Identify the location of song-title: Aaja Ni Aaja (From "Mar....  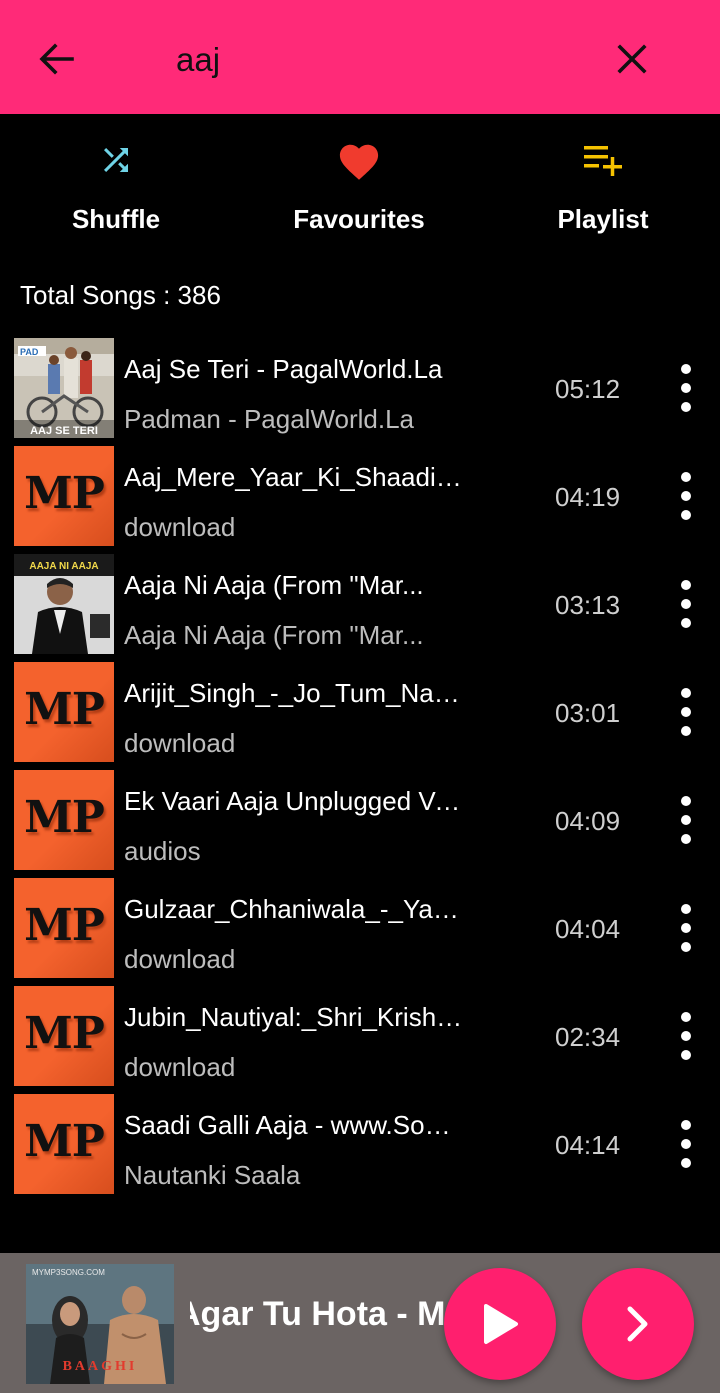
(274, 585).